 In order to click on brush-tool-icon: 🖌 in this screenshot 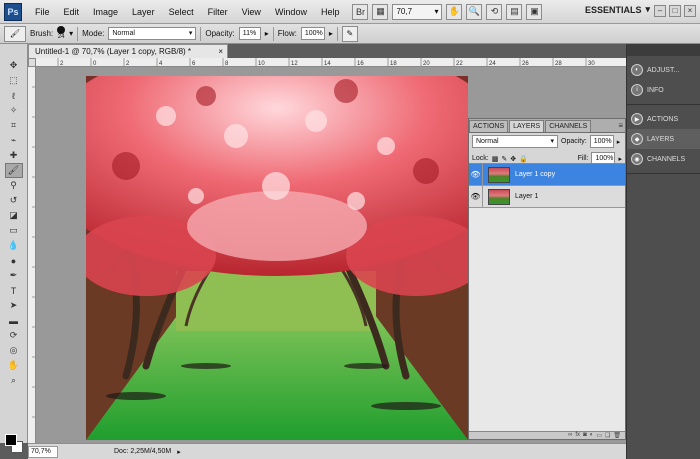, I will do `click(13, 170)`.